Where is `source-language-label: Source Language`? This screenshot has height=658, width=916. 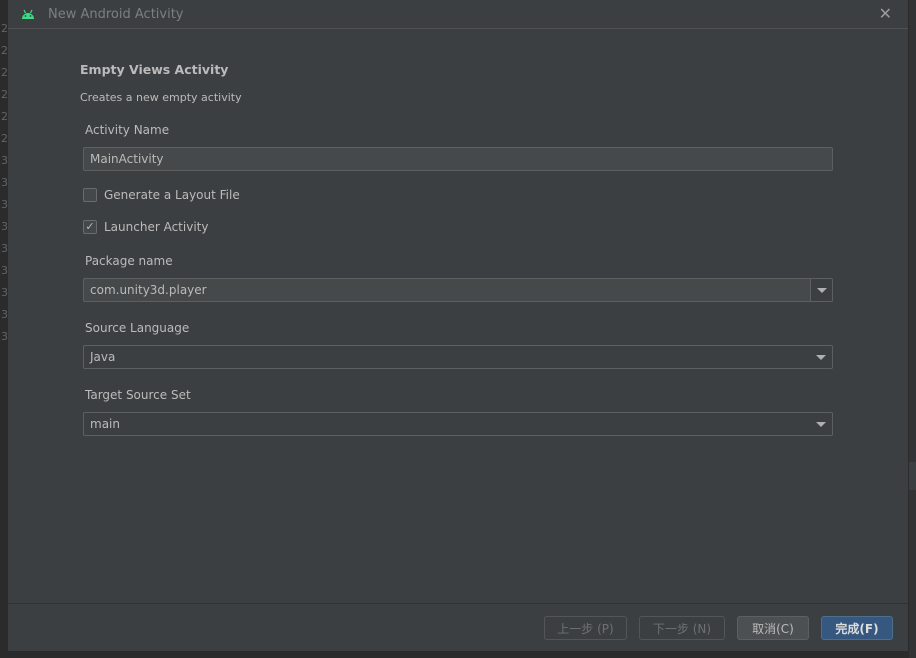
source-language-label: Source Language is located at coordinates (137, 328).